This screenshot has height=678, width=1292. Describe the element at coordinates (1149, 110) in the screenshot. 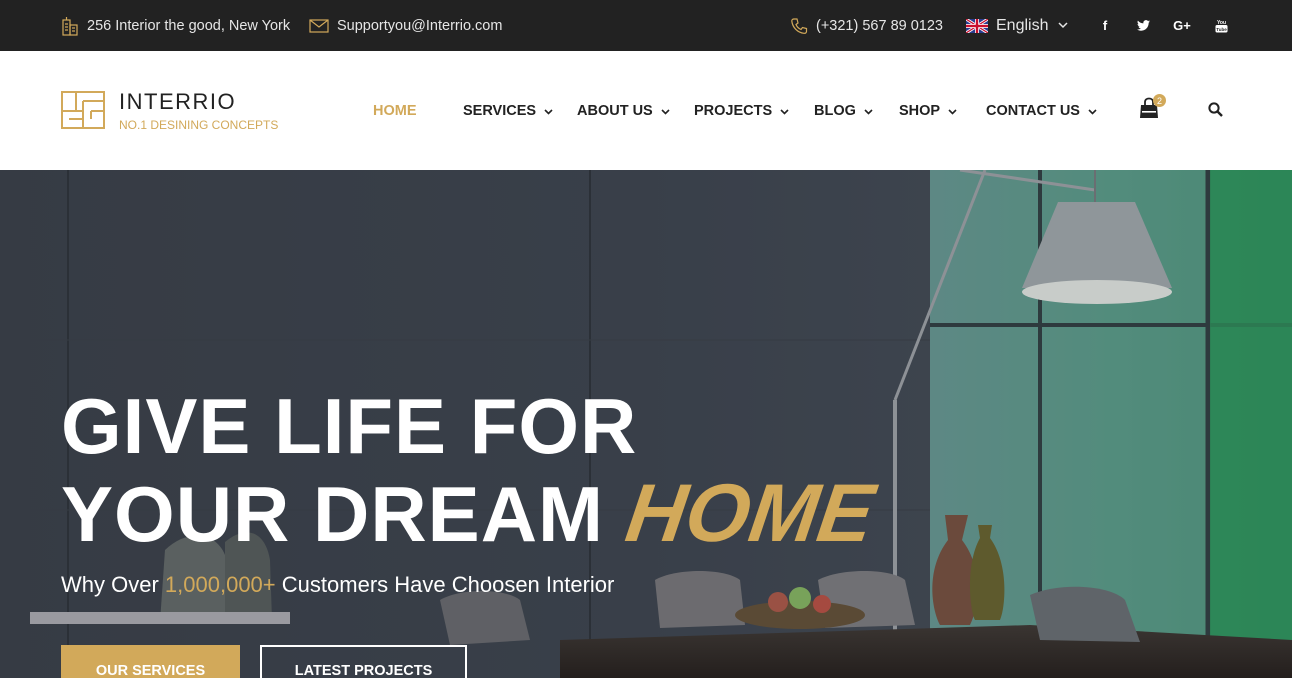

I see `shopping-bag-icon` at that location.